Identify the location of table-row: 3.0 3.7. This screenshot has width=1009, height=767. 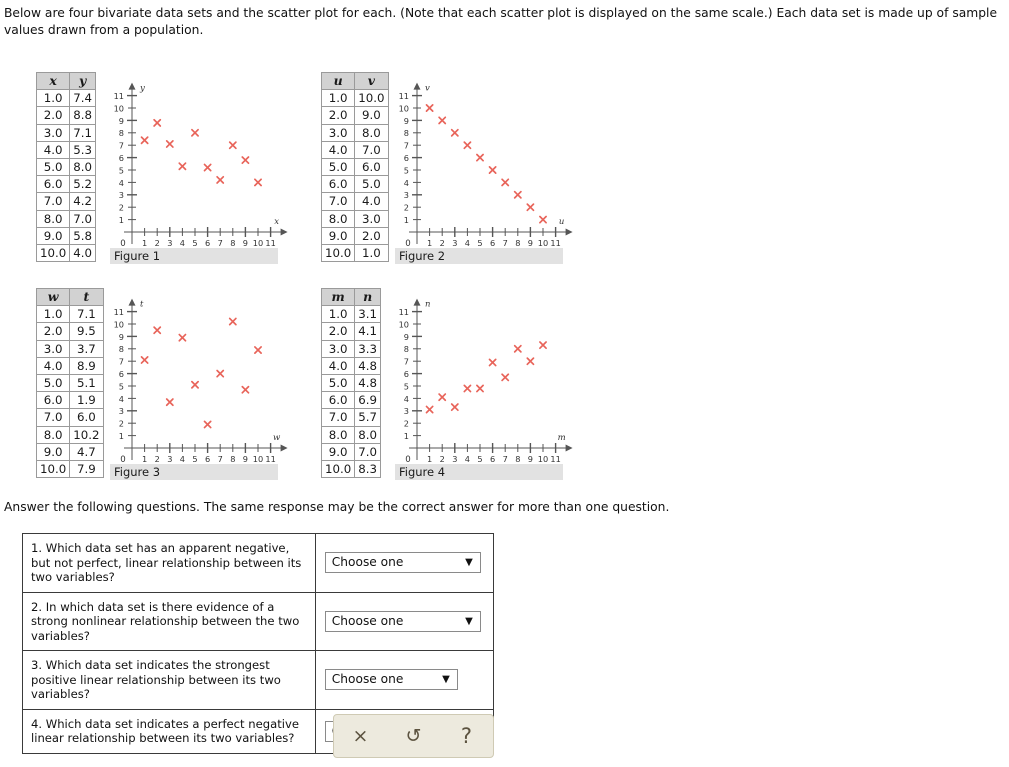
(69, 348).